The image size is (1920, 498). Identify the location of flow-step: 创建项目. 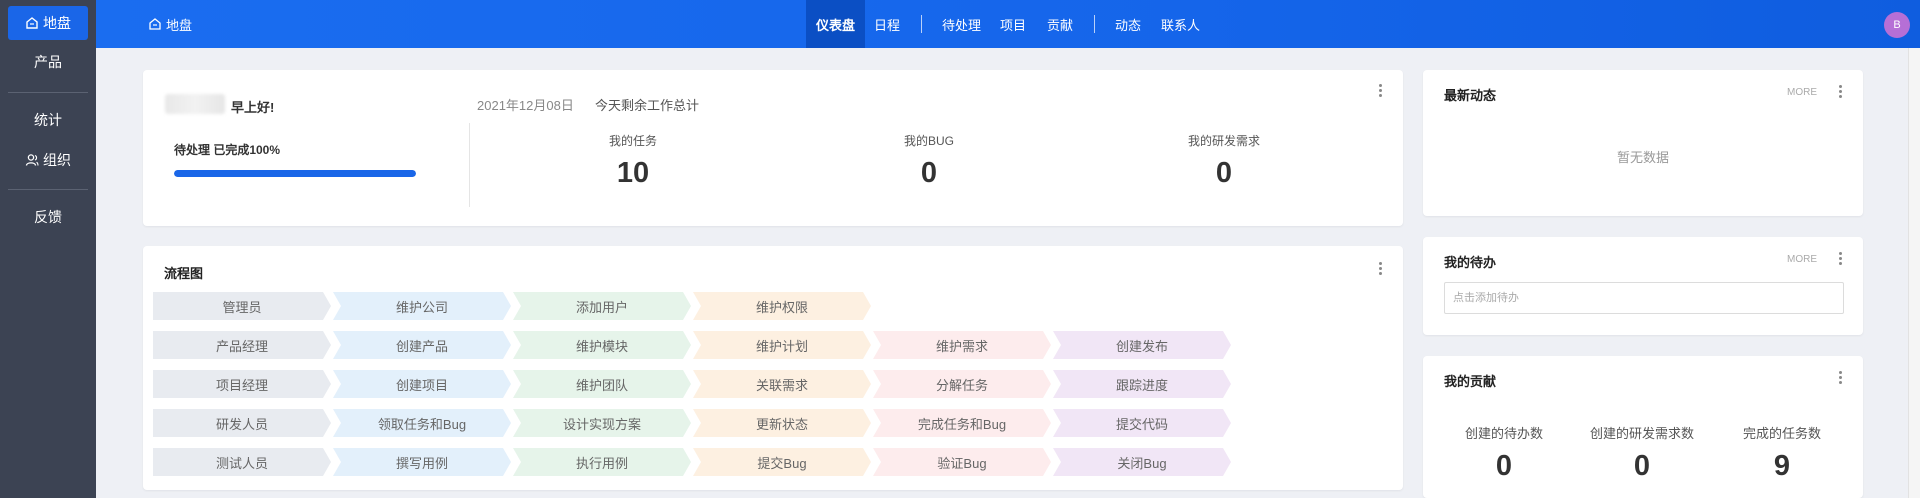
(422, 384).